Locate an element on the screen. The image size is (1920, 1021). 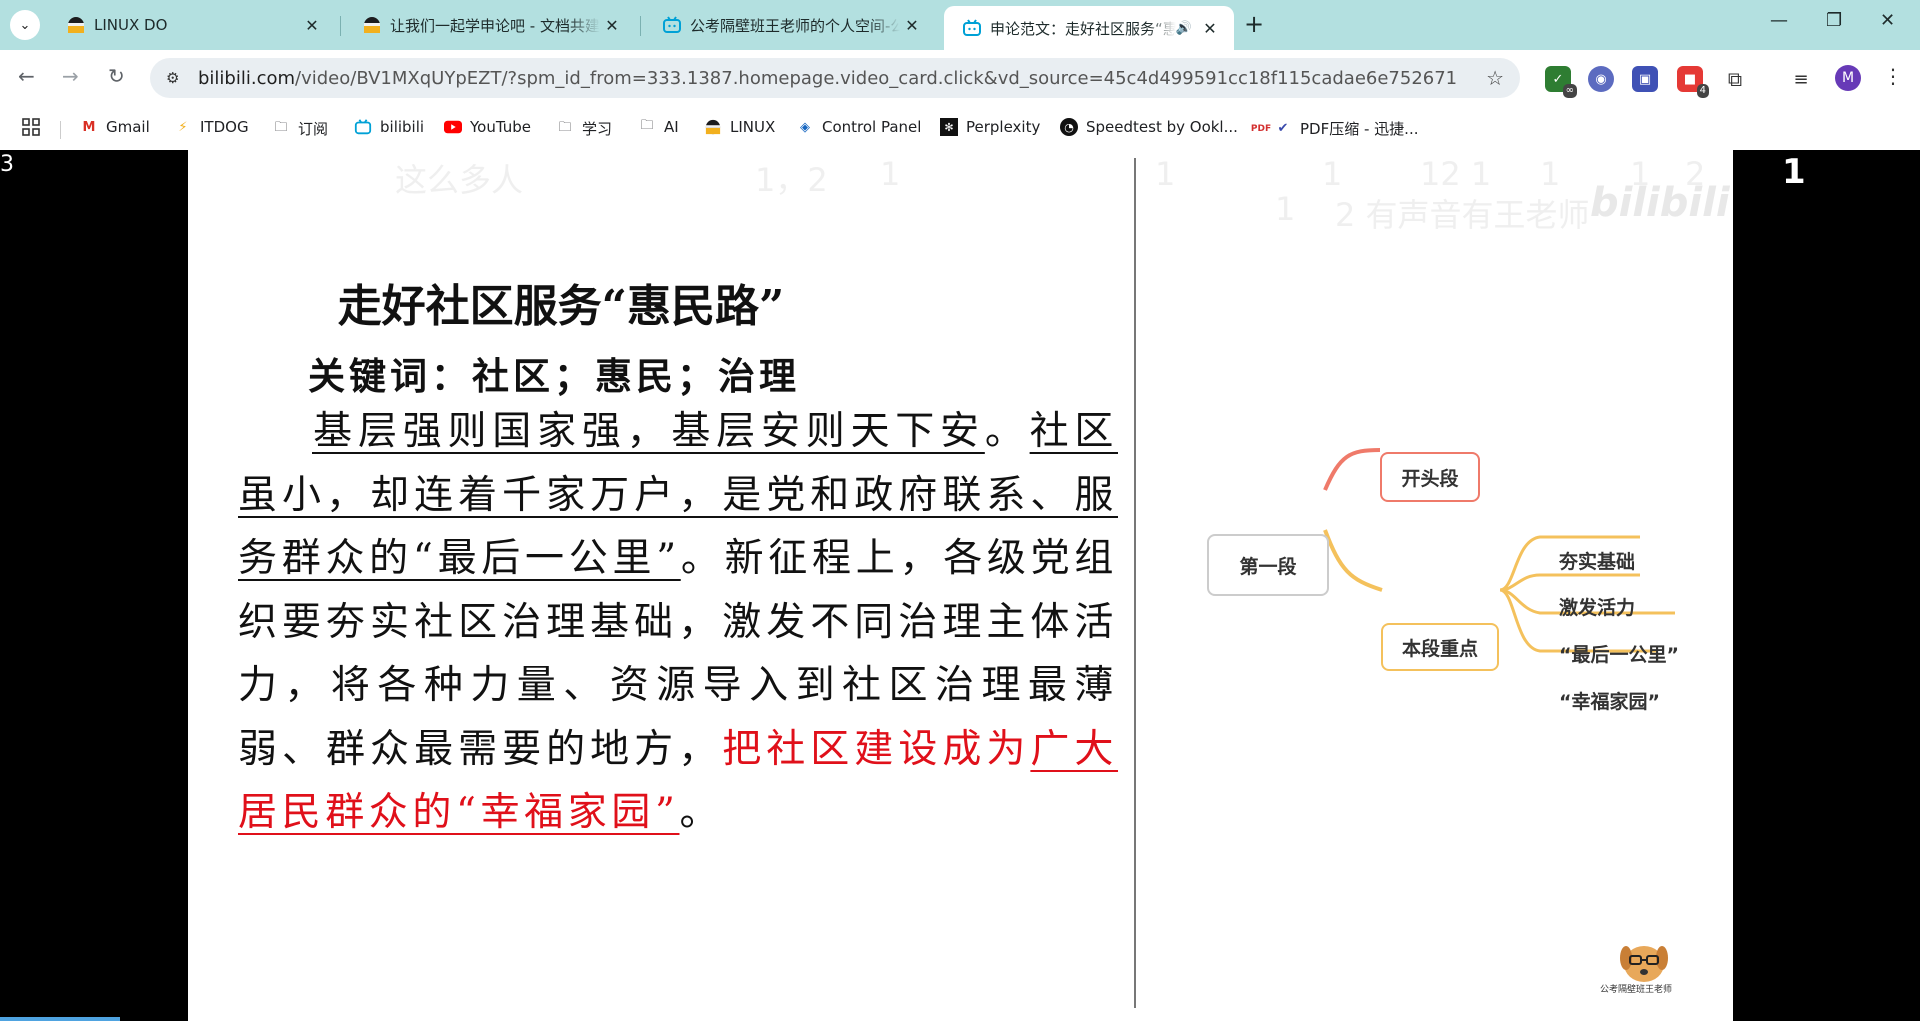
speedtest-icon: ◔ is located at coordinates (1069, 127).